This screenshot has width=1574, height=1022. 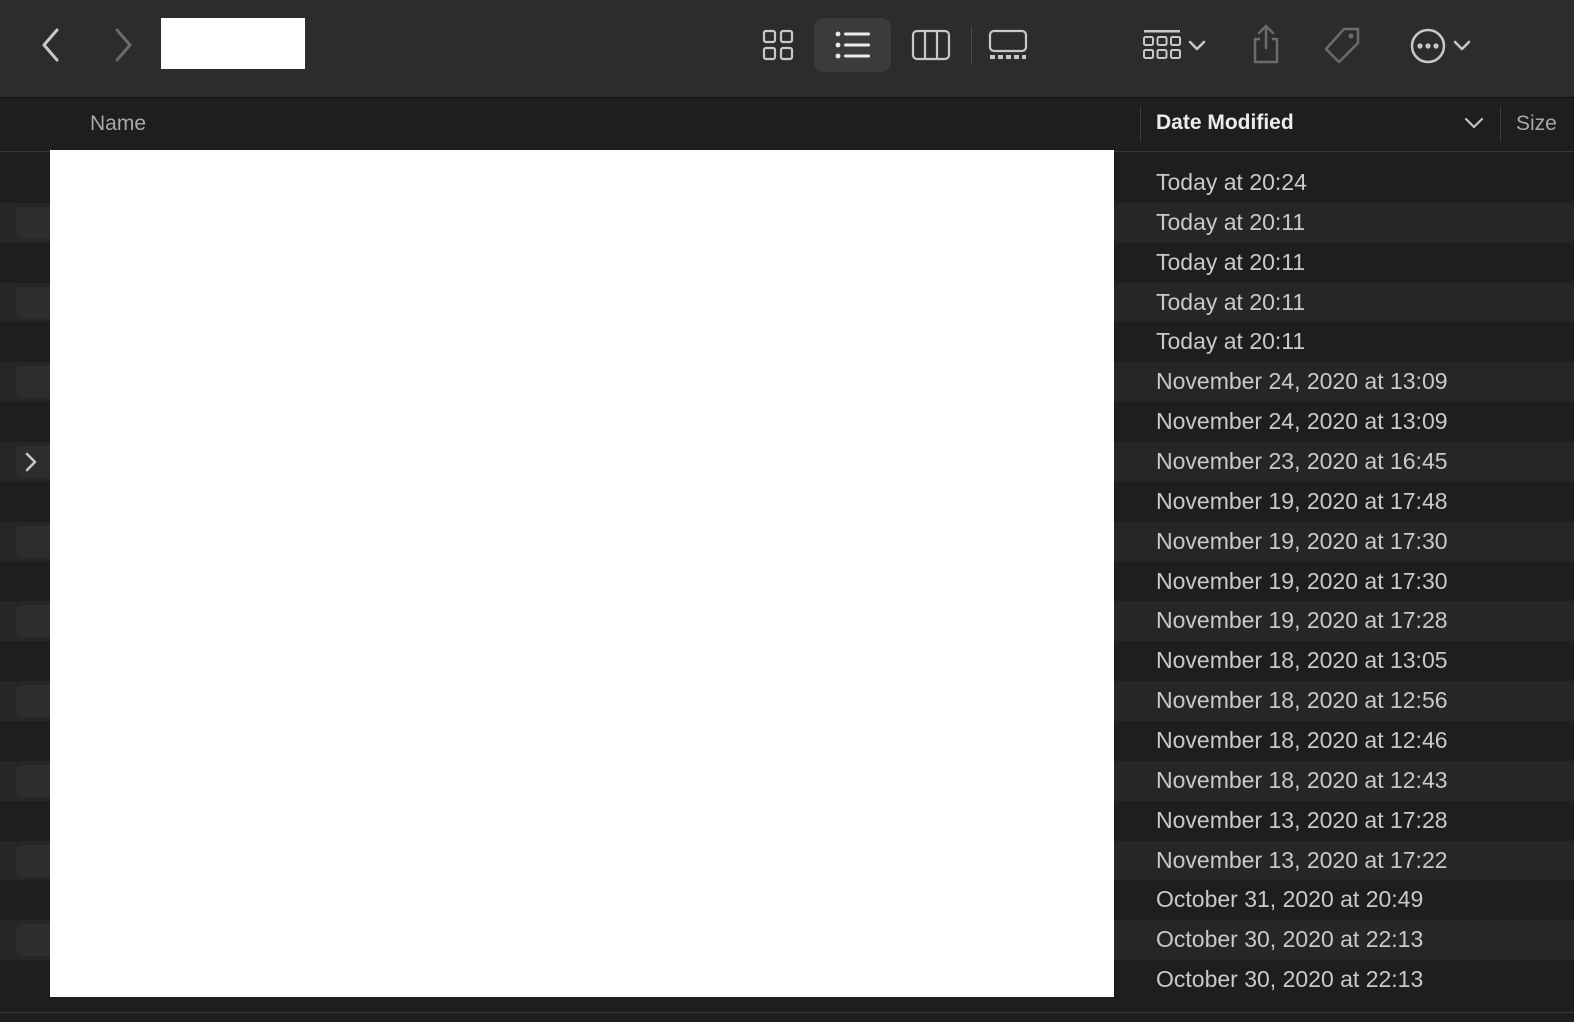 What do you see at coordinates (1302, 700) in the screenshot?
I see `date-modified-cell: November 18, 2020 at 12:56` at bounding box center [1302, 700].